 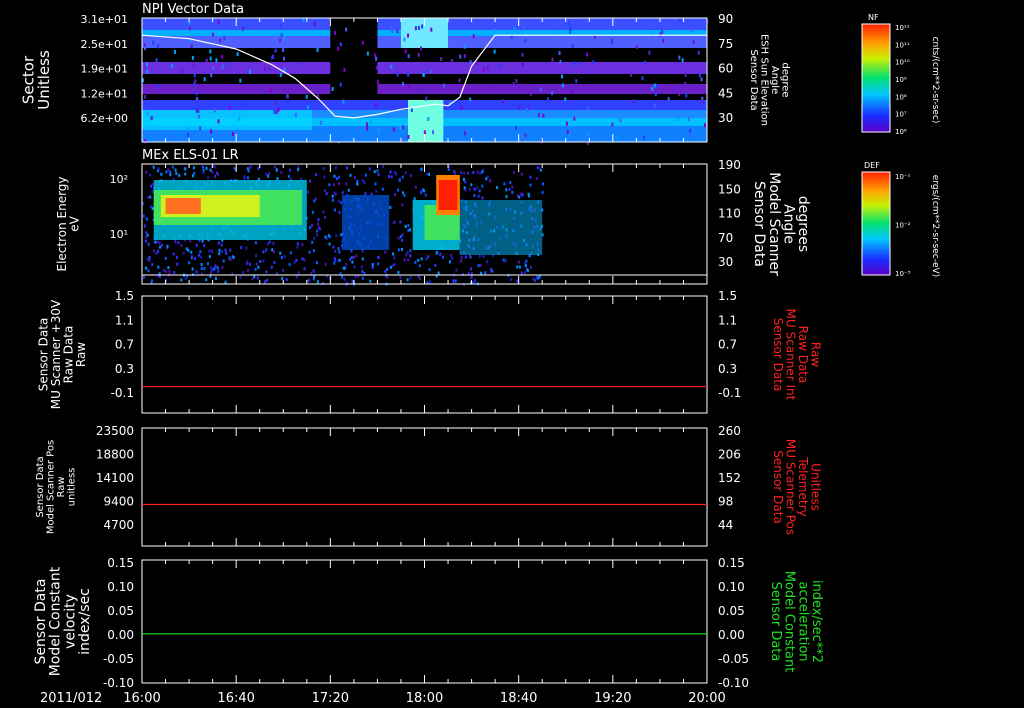 What do you see at coordinates (725, 93) in the screenshot?
I see `right-ytick-label: 45` at bounding box center [725, 93].